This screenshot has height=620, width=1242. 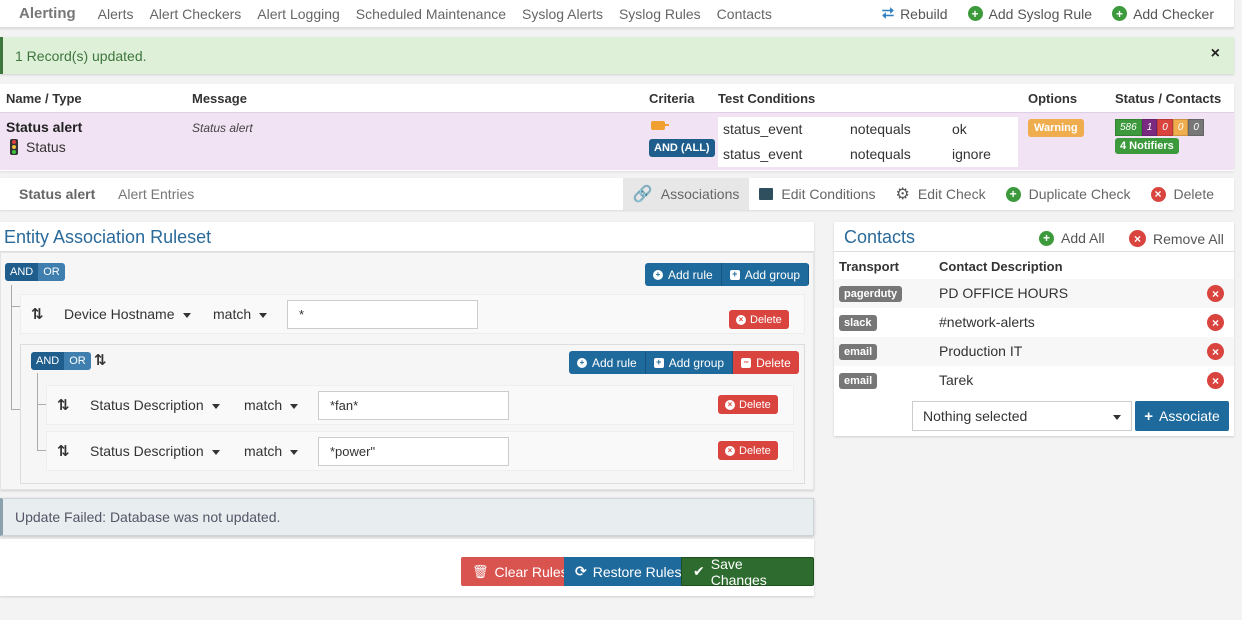 I want to click on nav-link-syslog-alerts: Syslog Alerts, so click(x=562, y=14).